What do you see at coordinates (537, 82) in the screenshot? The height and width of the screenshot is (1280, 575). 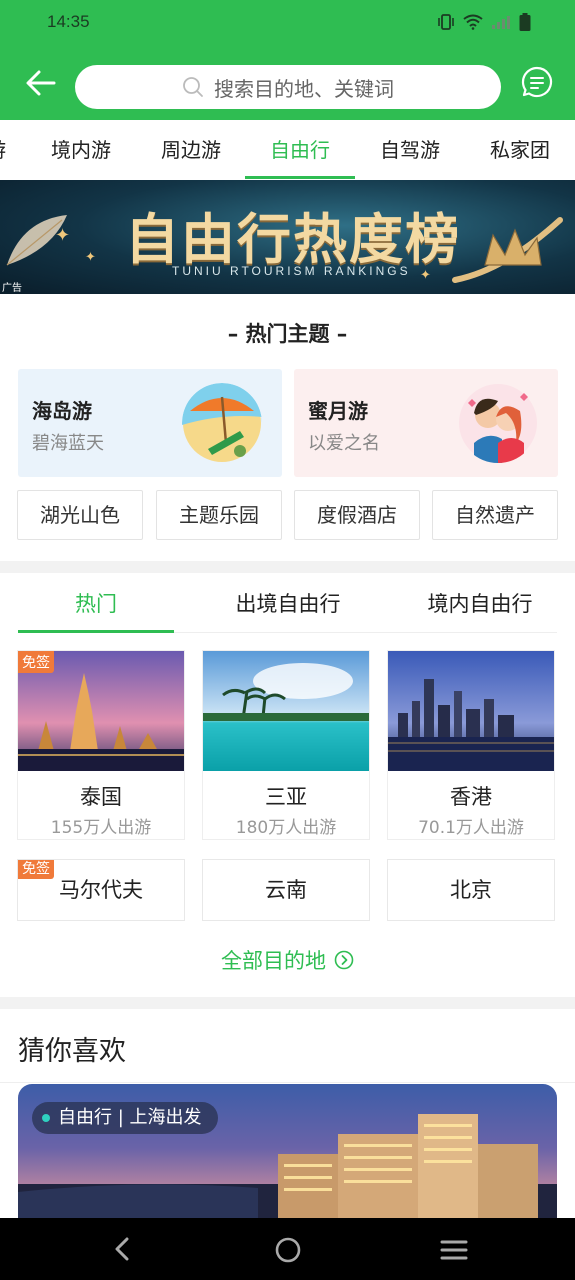 I see `message-icon` at bounding box center [537, 82].